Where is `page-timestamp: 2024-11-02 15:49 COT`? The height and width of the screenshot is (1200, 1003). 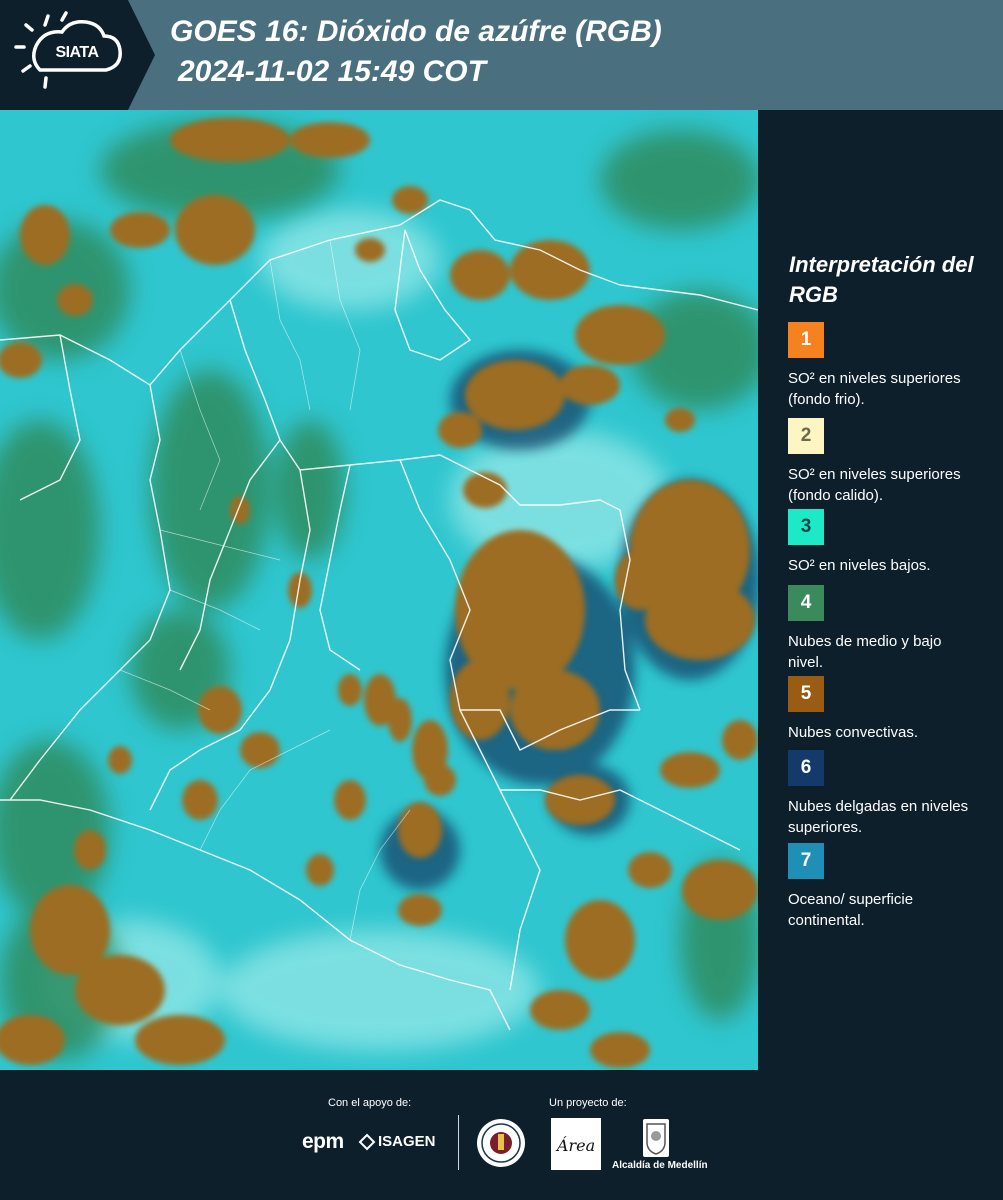
page-timestamp: 2024-11-02 15:49 COT is located at coordinates (332, 71).